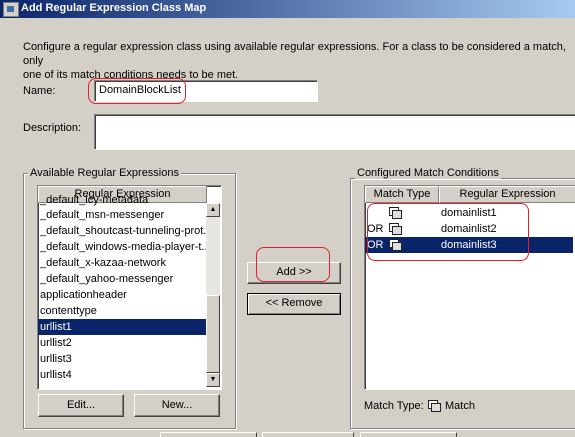  I want to click on help-button-edge, so click(408, 434).